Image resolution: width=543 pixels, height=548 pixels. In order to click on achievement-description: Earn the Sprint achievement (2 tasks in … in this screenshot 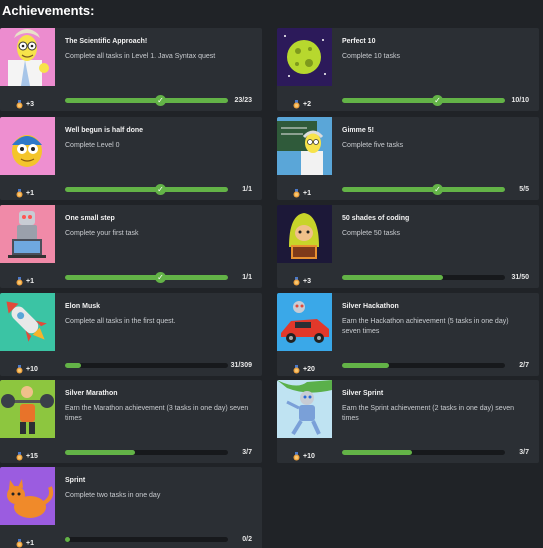, I will do `click(428, 413)`.